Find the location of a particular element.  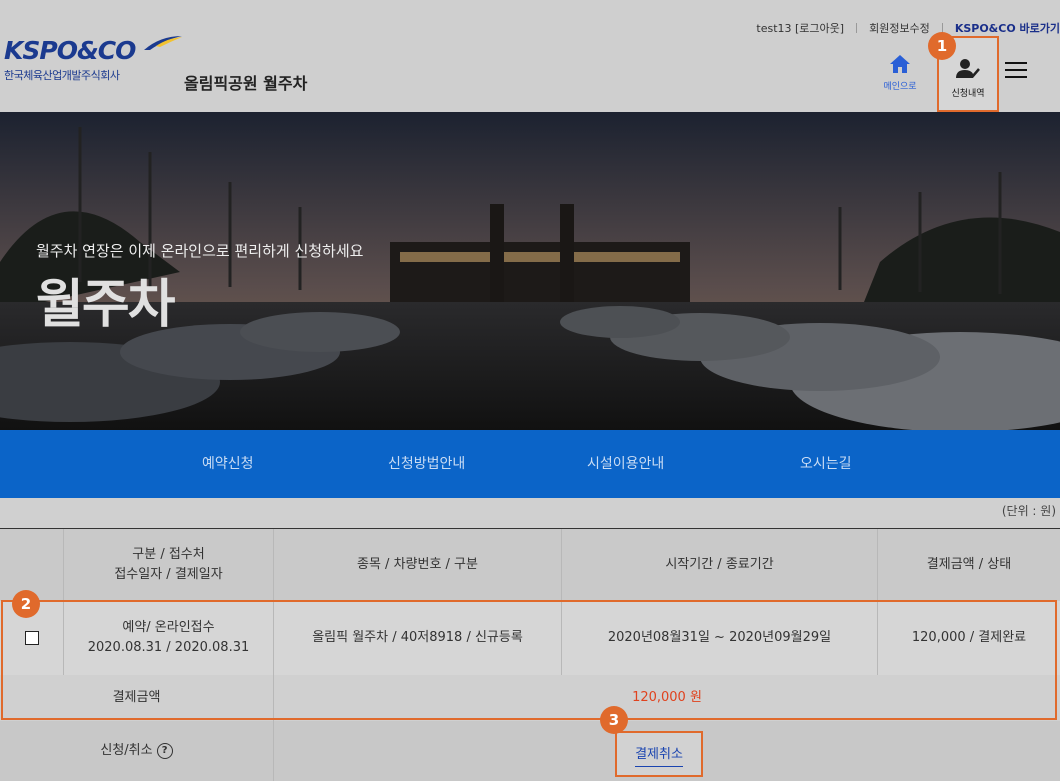

home-button: 메인으로 is located at coordinates (900, 73).